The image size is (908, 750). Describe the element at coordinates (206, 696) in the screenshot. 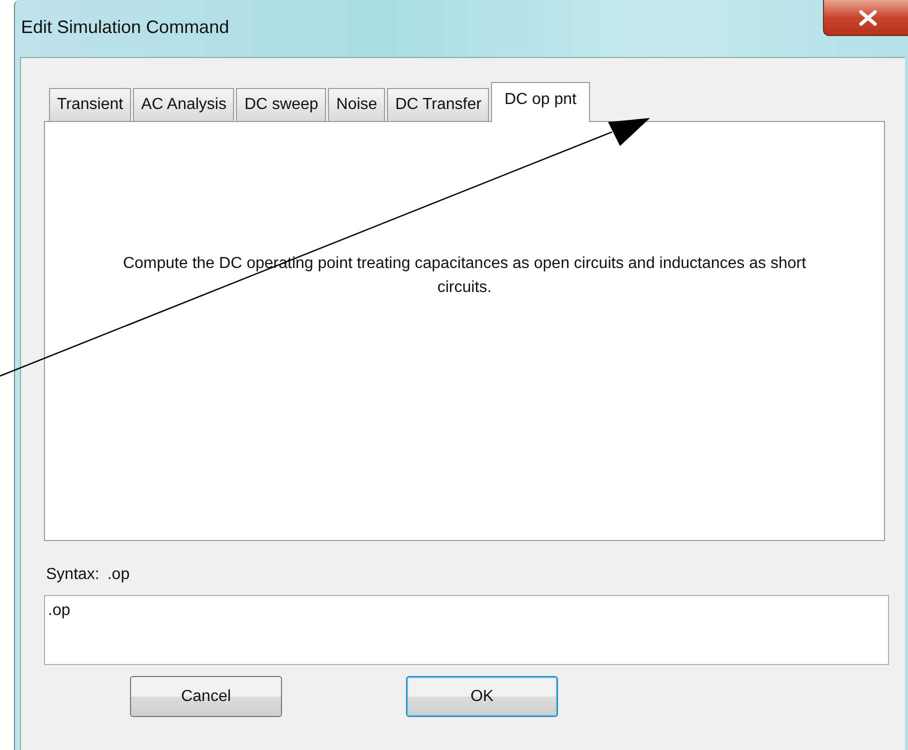

I see `cancel-button: Cancel` at that location.